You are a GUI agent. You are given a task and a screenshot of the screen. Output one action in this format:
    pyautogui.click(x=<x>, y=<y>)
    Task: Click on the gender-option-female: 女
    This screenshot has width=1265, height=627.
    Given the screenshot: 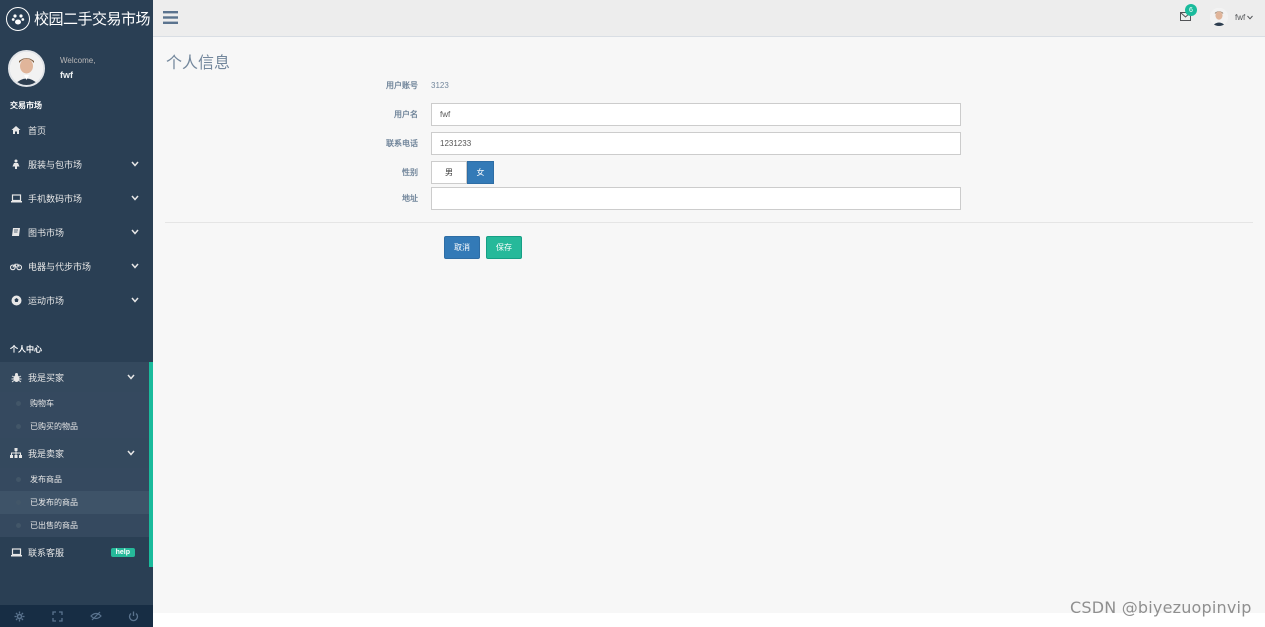 What is the action you would take?
    pyautogui.click(x=480, y=172)
    